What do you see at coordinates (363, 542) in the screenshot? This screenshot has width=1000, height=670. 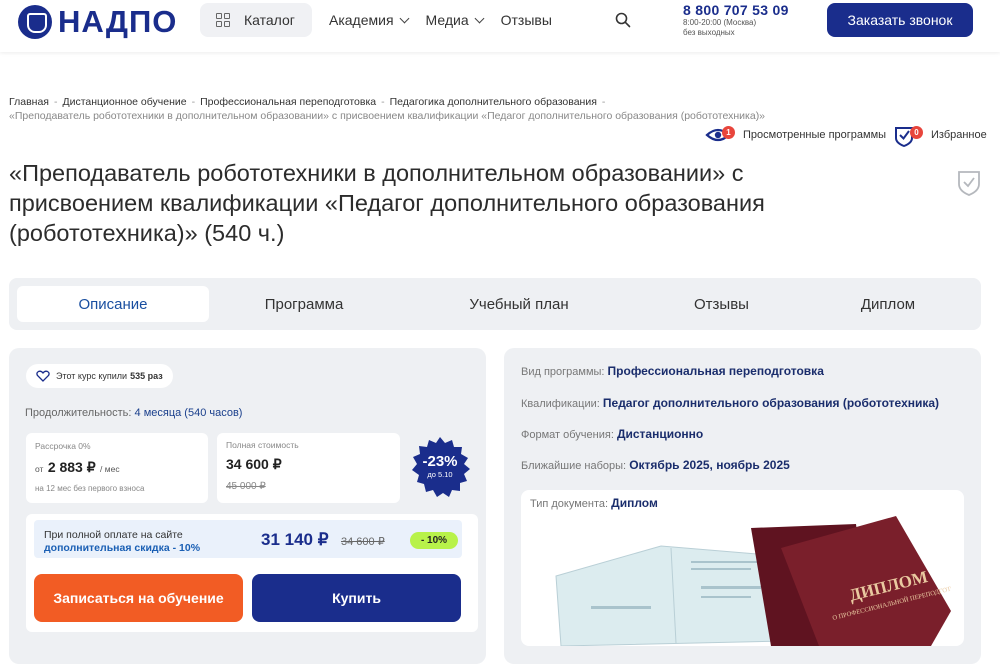 I see `final-old-price: 34 600 ₽` at bounding box center [363, 542].